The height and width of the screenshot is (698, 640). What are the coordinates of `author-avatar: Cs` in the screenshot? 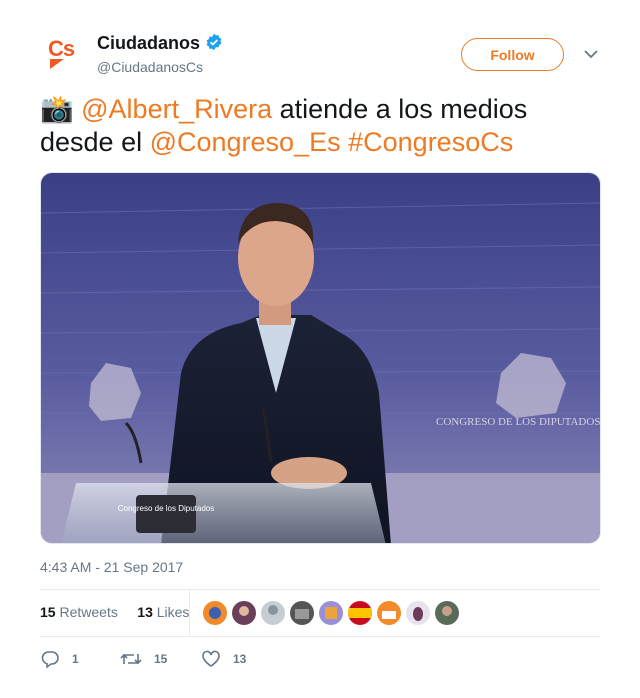 It's located at (66, 54).